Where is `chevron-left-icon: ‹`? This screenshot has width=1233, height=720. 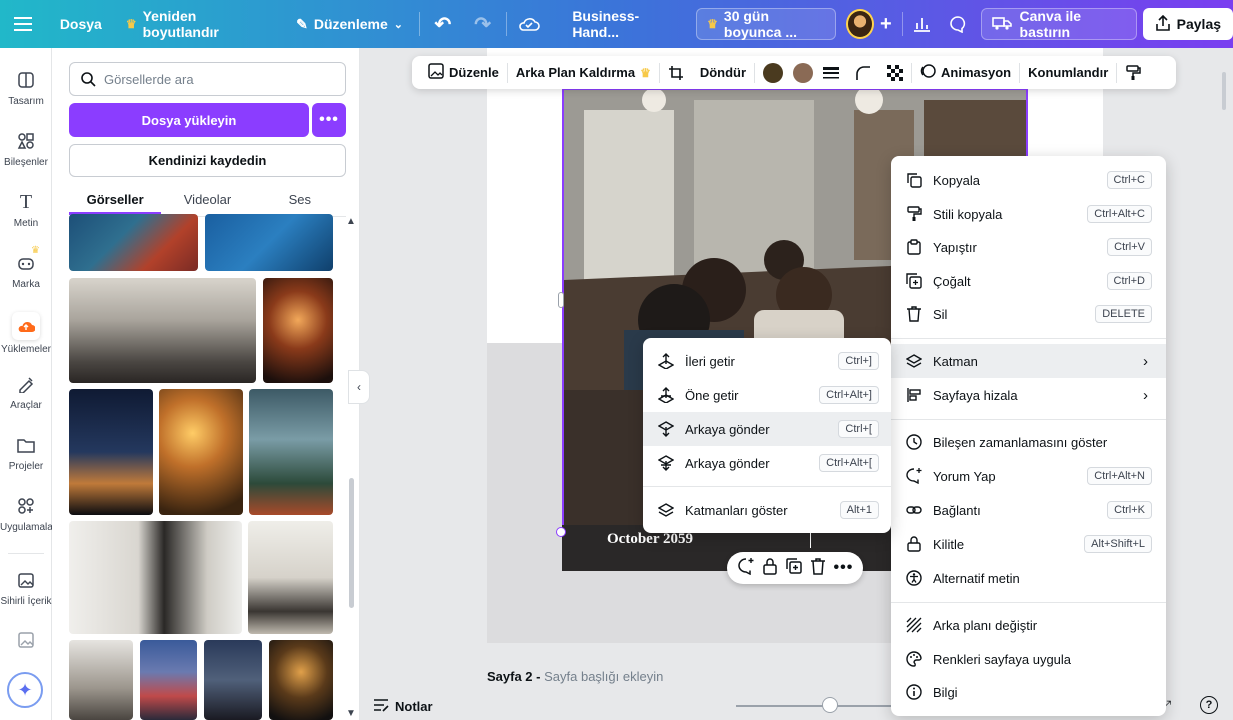
chevron-left-icon: ‹ is located at coordinates (359, 387).